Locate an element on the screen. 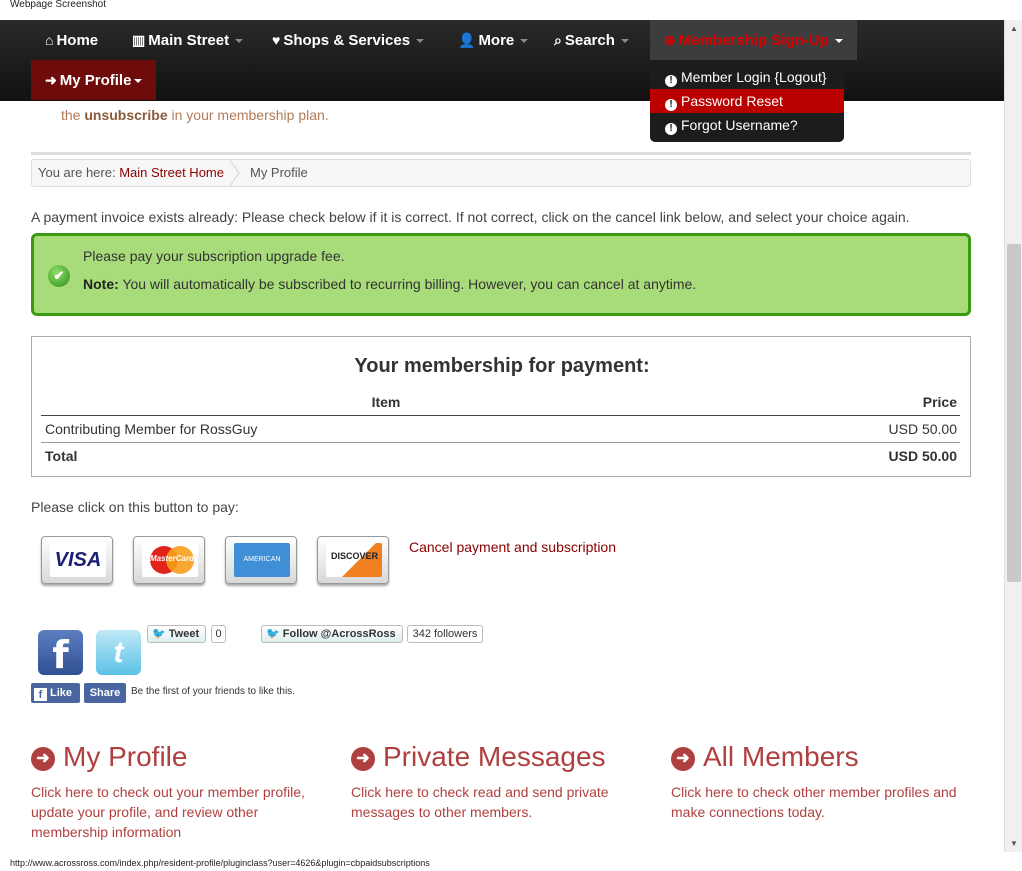  scroll-up-arrow-icon: ▲ is located at coordinates (1013, 28).